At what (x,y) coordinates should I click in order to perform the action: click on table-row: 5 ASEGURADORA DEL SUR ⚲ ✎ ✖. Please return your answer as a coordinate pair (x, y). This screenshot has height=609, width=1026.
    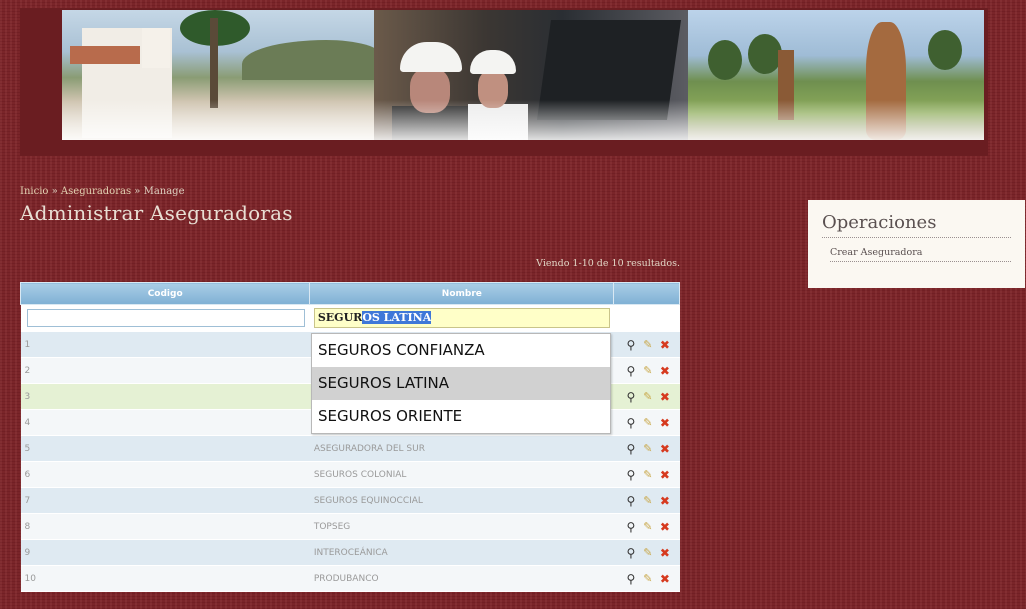
    Looking at the image, I should click on (350, 448).